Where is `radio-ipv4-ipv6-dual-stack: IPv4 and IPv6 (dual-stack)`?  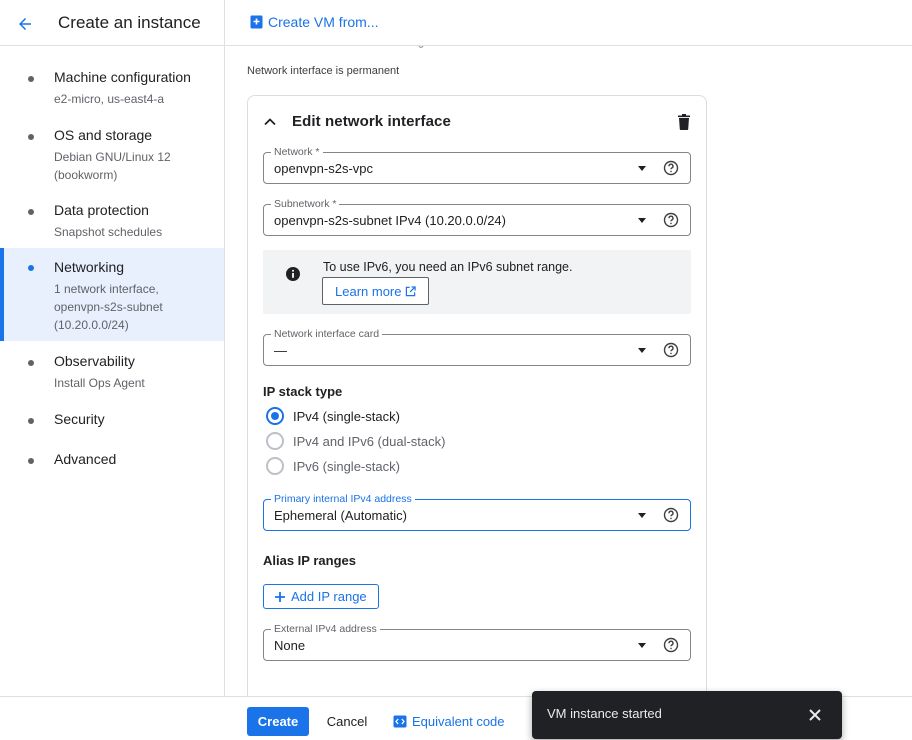
radio-ipv4-ipv6-dual-stack: IPv4 and IPv6 (dual-stack) is located at coordinates (355, 441).